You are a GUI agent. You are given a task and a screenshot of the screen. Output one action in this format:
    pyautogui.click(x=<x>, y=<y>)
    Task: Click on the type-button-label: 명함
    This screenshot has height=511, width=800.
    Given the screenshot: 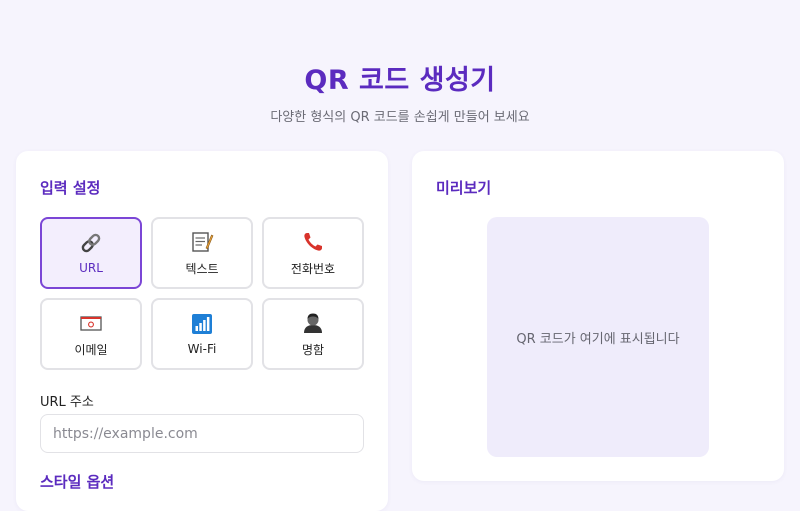 What is the action you would take?
    pyautogui.click(x=313, y=349)
    